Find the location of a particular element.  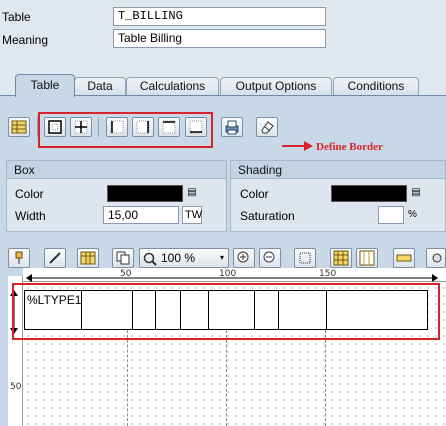

table-name-field: T_BILLING is located at coordinates (219, 16).